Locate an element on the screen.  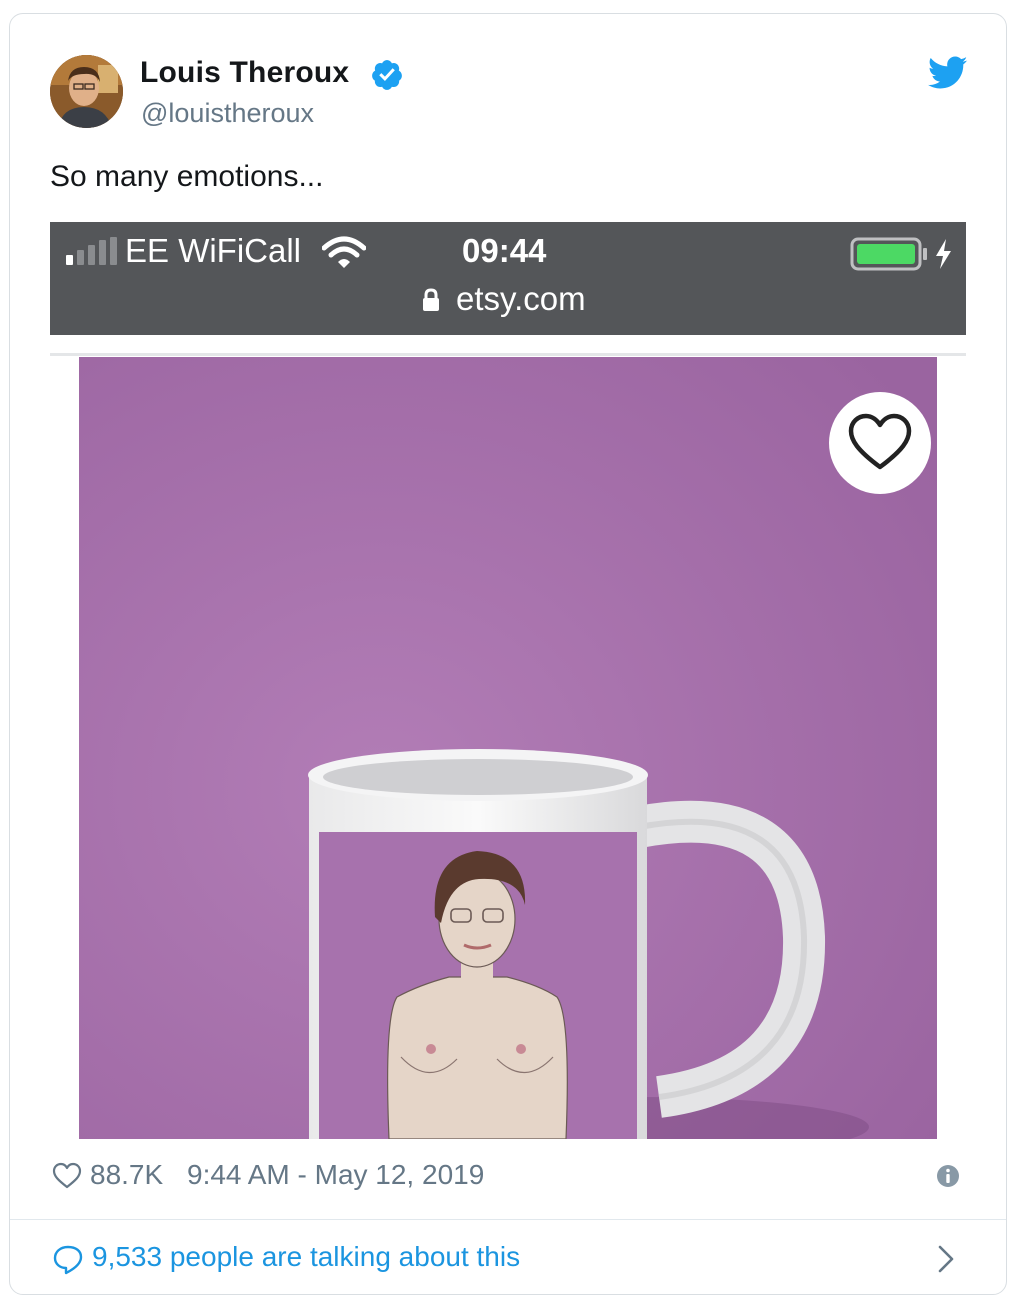
heart-icon is located at coordinates (67, 1176).